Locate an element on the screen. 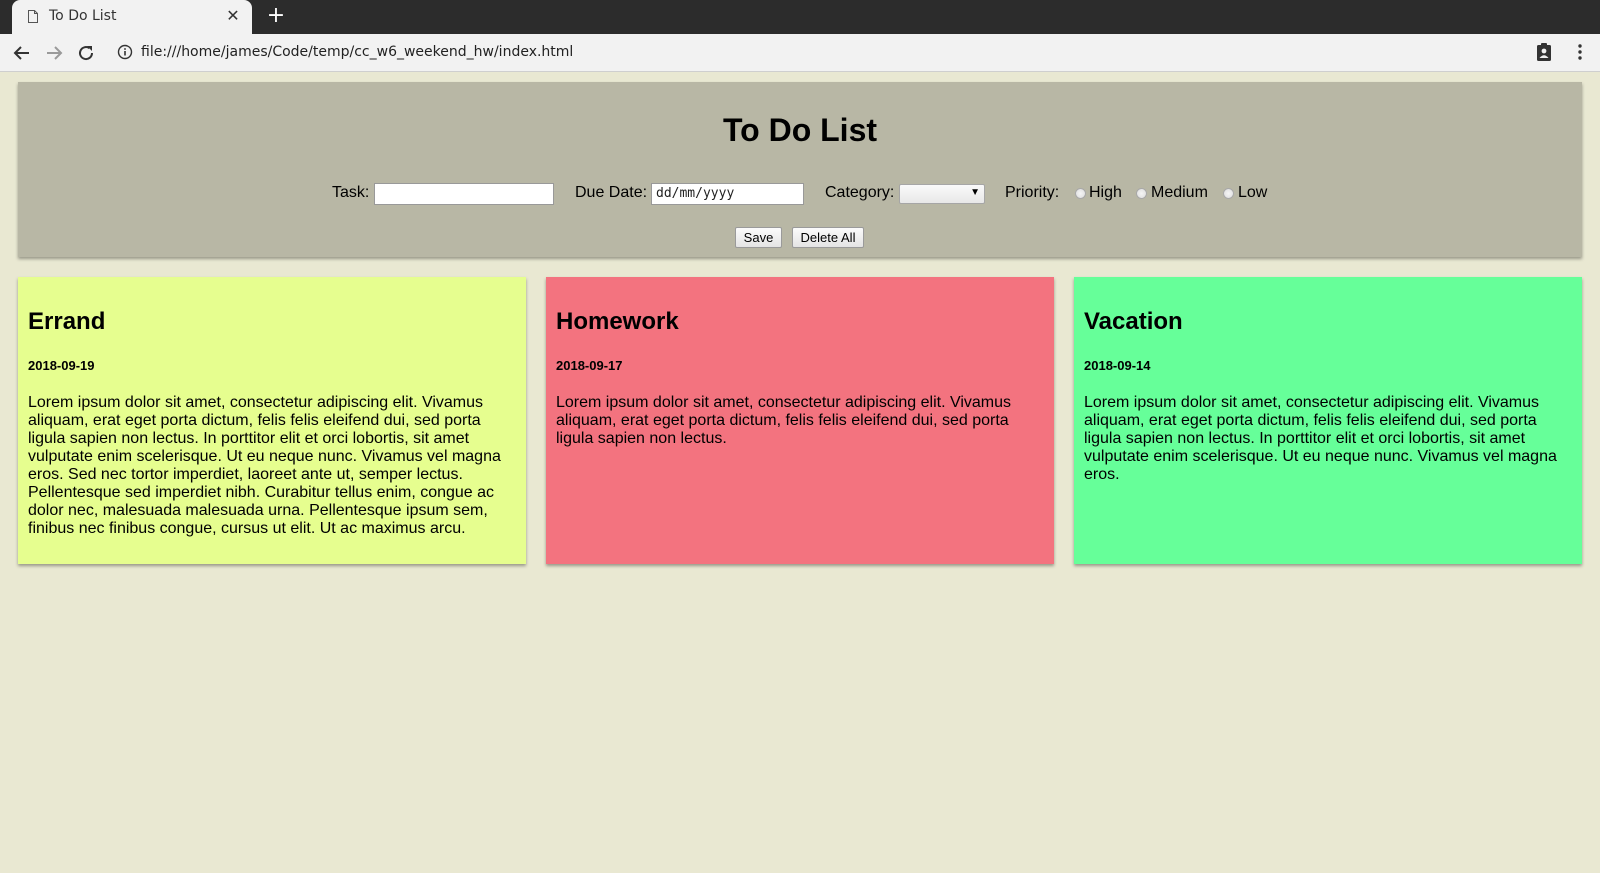  category-select: ▼ is located at coordinates (942, 194).